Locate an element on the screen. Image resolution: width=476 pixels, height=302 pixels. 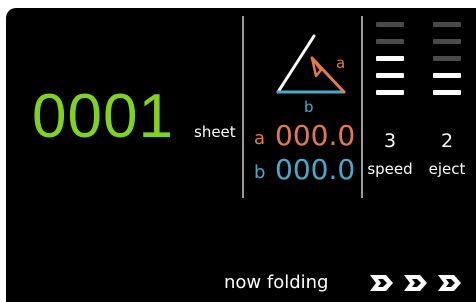
eject-label: eject is located at coordinates (447, 169).